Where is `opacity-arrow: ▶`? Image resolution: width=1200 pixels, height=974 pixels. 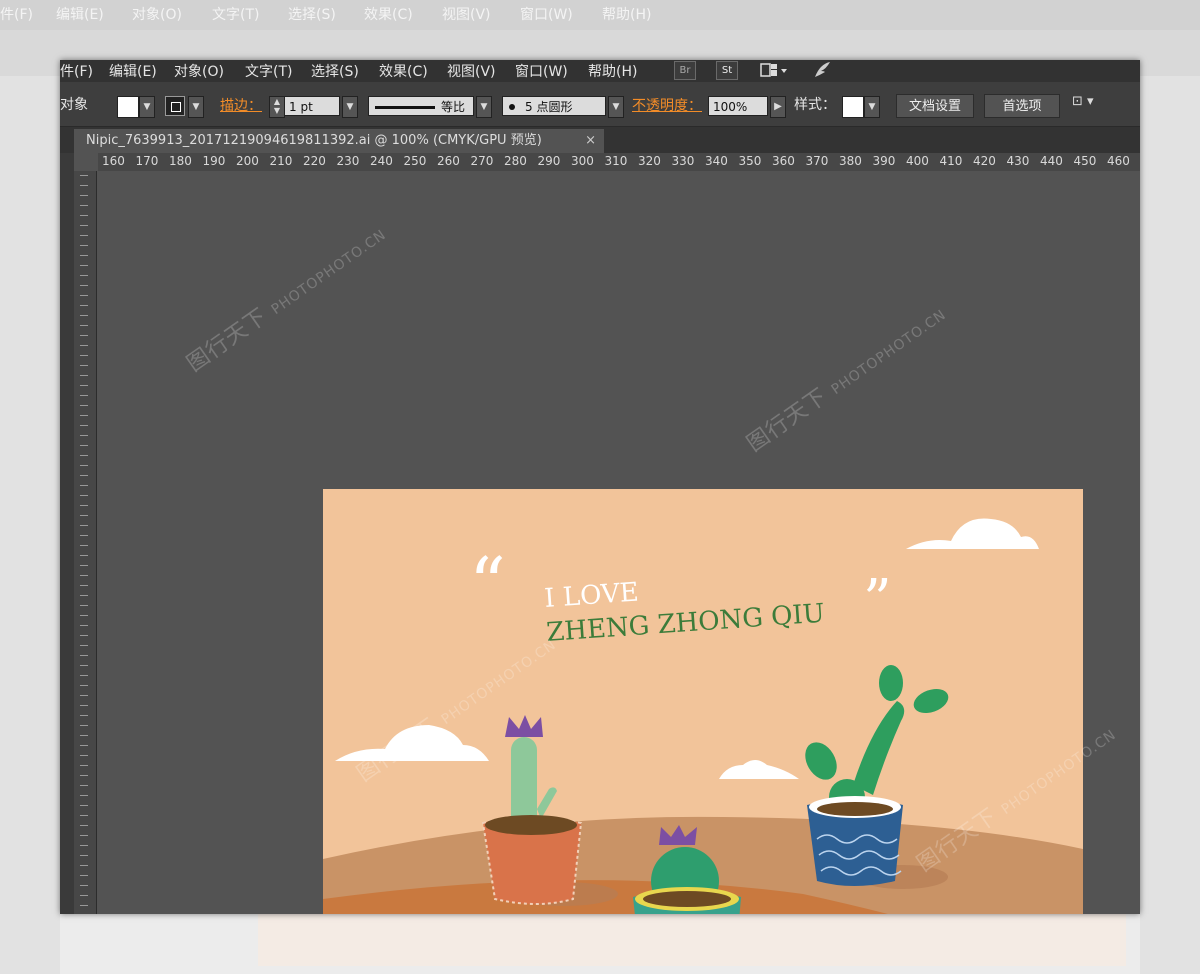 opacity-arrow: ▶ is located at coordinates (778, 107).